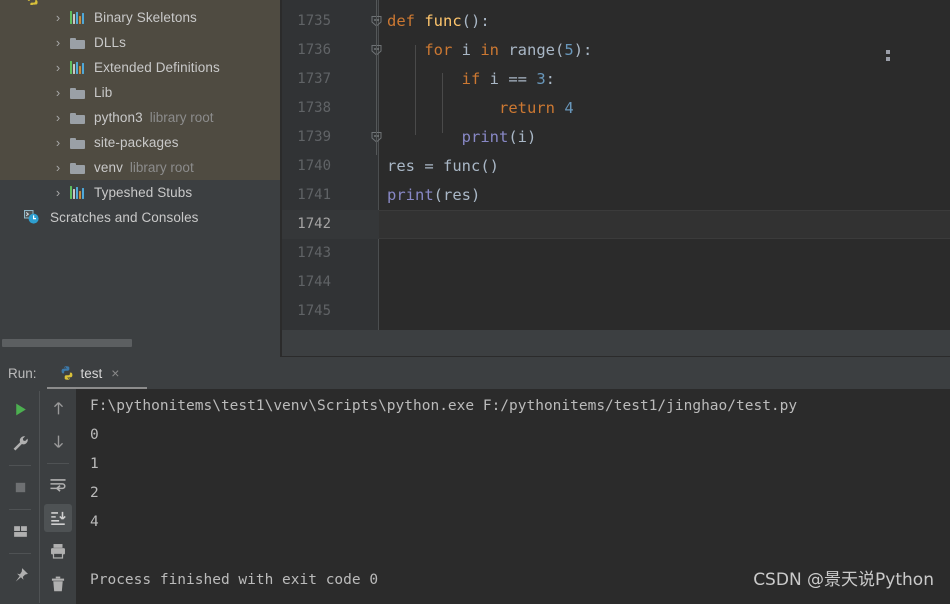 The image size is (950, 604). What do you see at coordinates (94, 464) in the screenshot?
I see `console-output-line: 1` at bounding box center [94, 464].